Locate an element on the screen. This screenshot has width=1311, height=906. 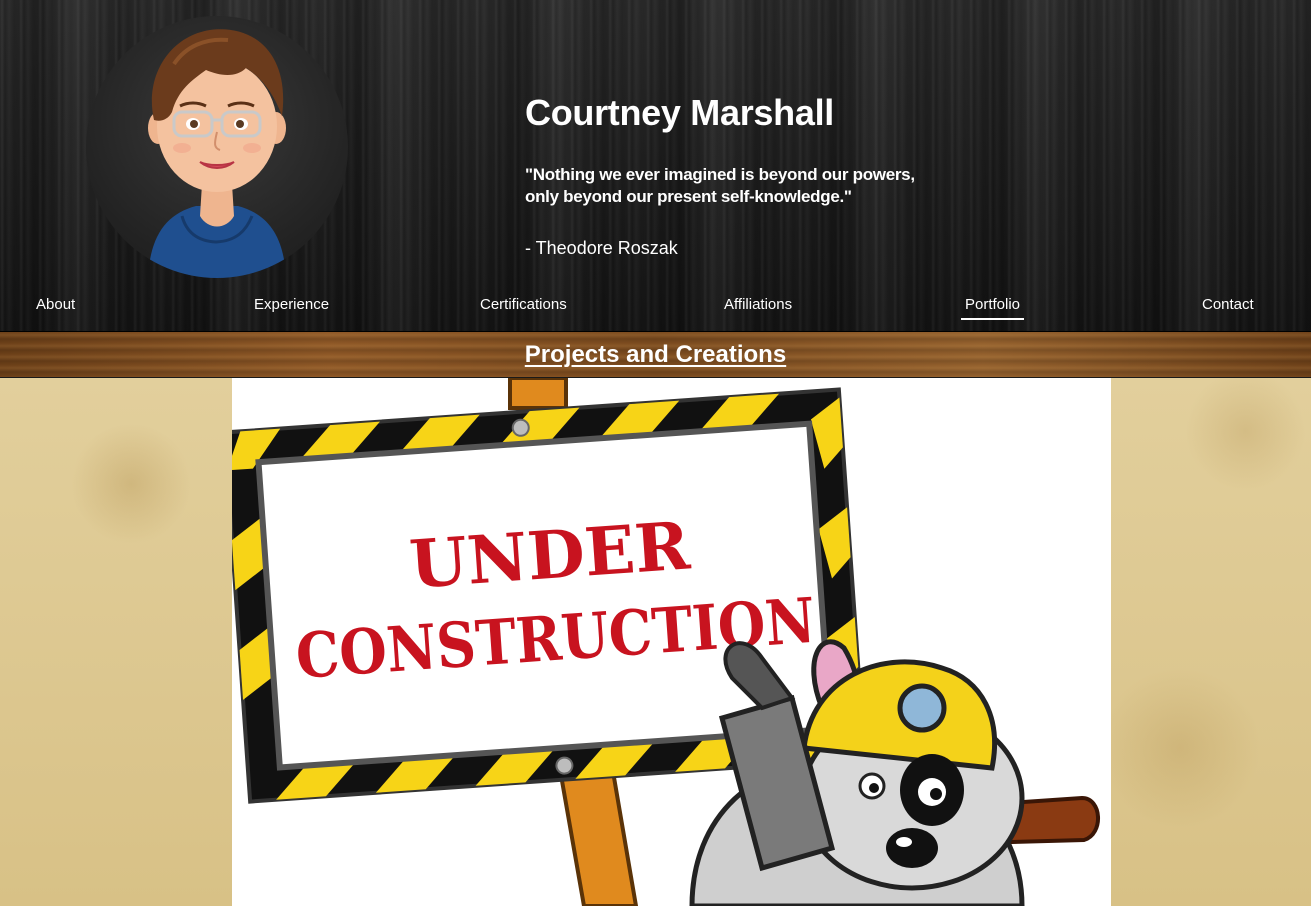
section-header: Projects and Creations is located at coordinates (655, 355).